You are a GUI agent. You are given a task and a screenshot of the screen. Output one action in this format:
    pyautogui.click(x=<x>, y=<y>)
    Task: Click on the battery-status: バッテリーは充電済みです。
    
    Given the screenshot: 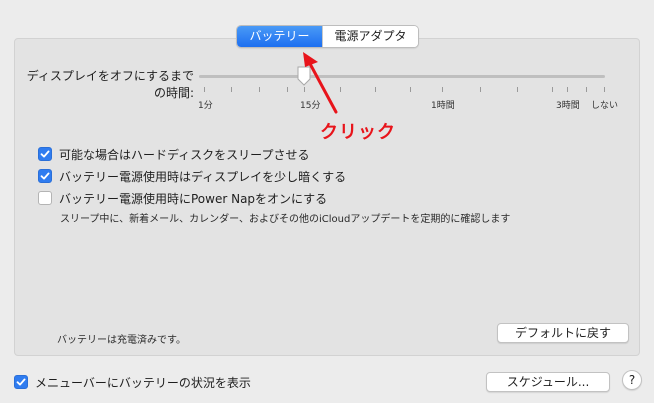 What is the action you would take?
    pyautogui.click(x=121, y=340)
    